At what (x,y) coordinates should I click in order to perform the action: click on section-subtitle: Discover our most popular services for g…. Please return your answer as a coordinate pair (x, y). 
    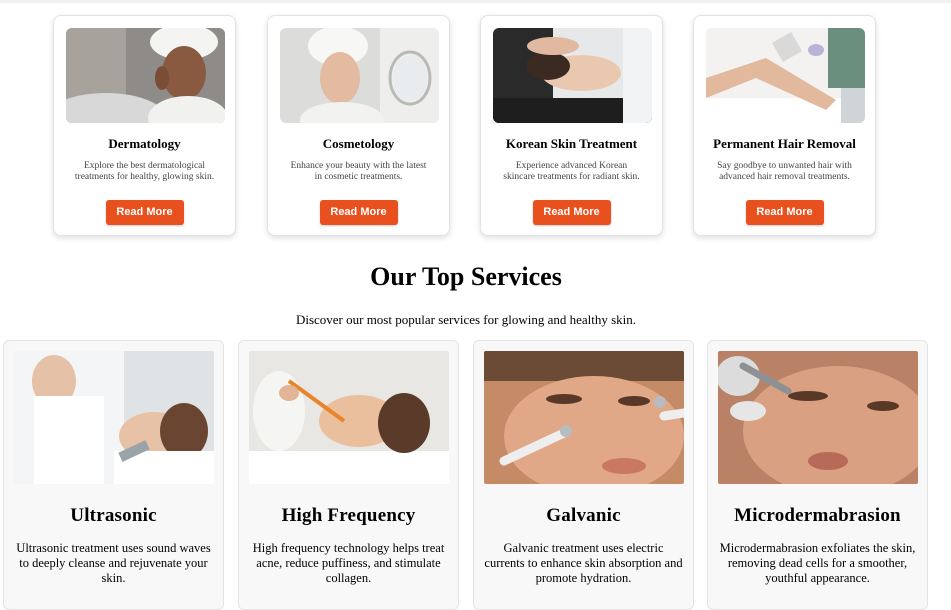
    Looking at the image, I should click on (466, 319).